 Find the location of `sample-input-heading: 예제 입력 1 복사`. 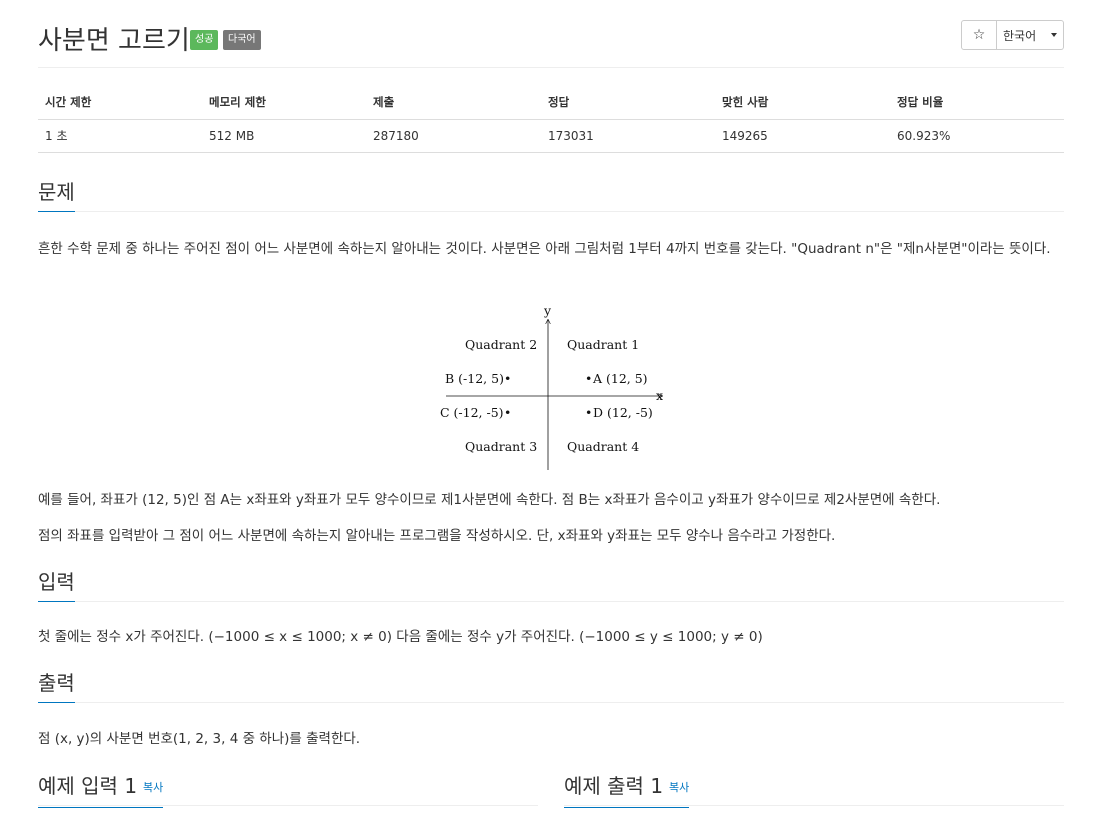

sample-input-heading: 예제 입력 1 복사 is located at coordinates (101, 790).